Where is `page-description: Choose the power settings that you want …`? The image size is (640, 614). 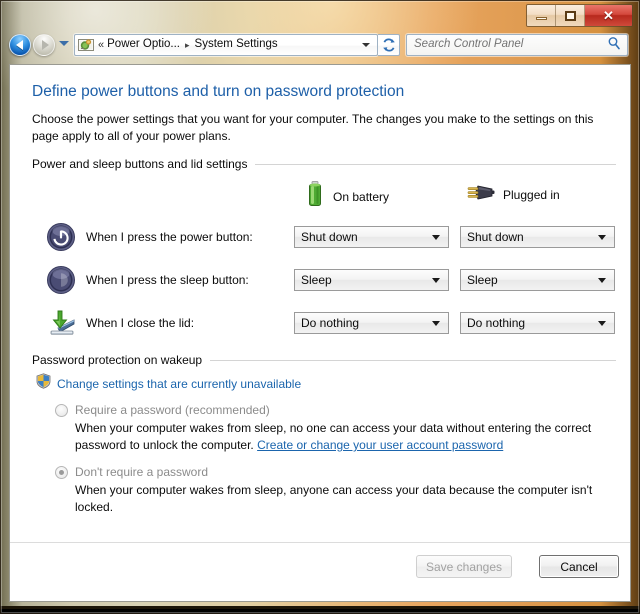 page-description: Choose the power settings that you want … is located at coordinates (313, 127).